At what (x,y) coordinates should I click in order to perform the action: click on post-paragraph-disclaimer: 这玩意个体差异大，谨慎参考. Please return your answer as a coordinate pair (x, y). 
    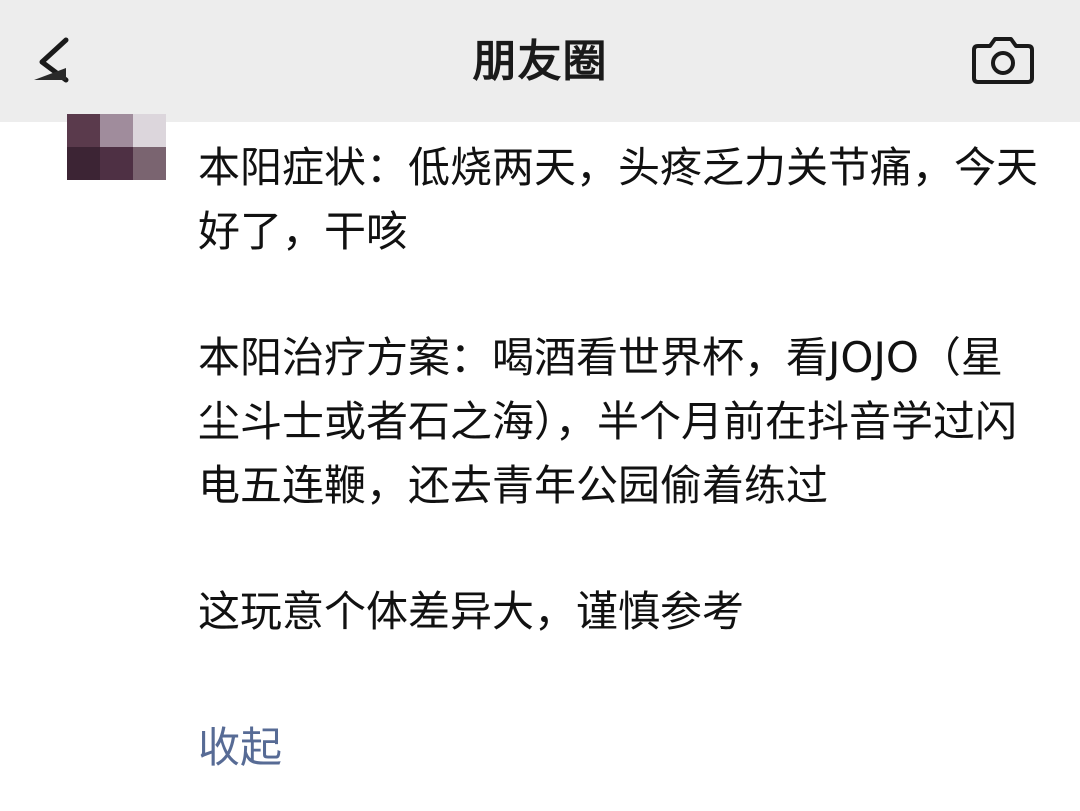
    Looking at the image, I should click on (471, 611).